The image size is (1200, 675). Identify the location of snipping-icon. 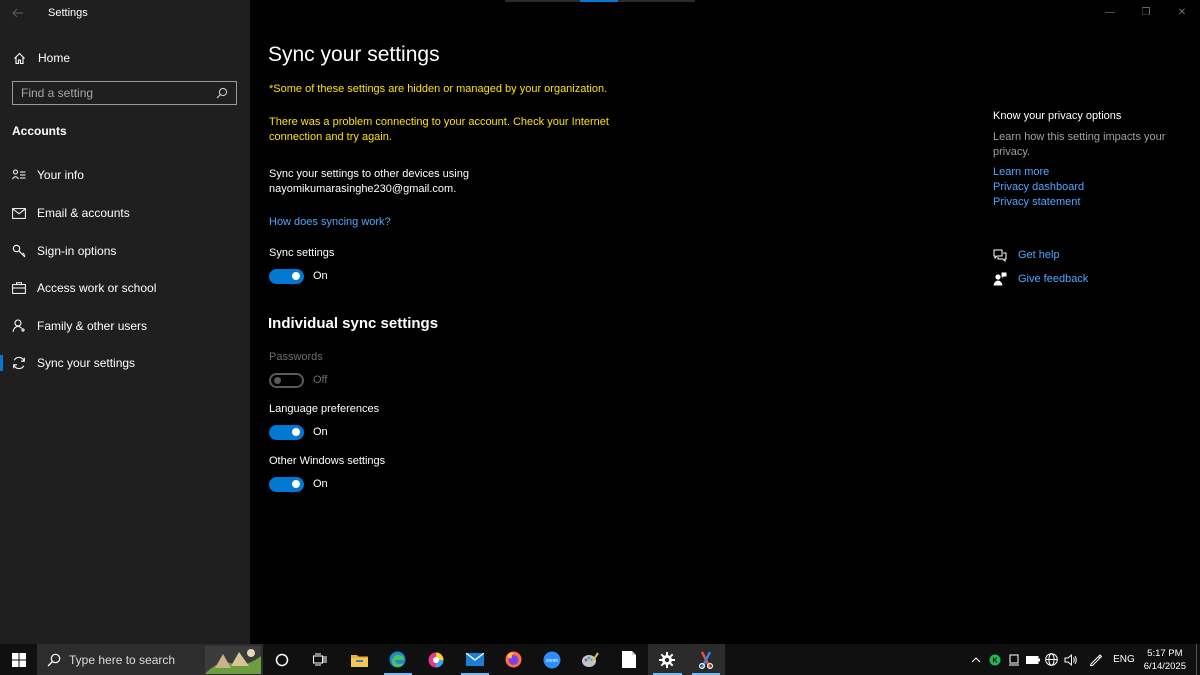
(705, 659).